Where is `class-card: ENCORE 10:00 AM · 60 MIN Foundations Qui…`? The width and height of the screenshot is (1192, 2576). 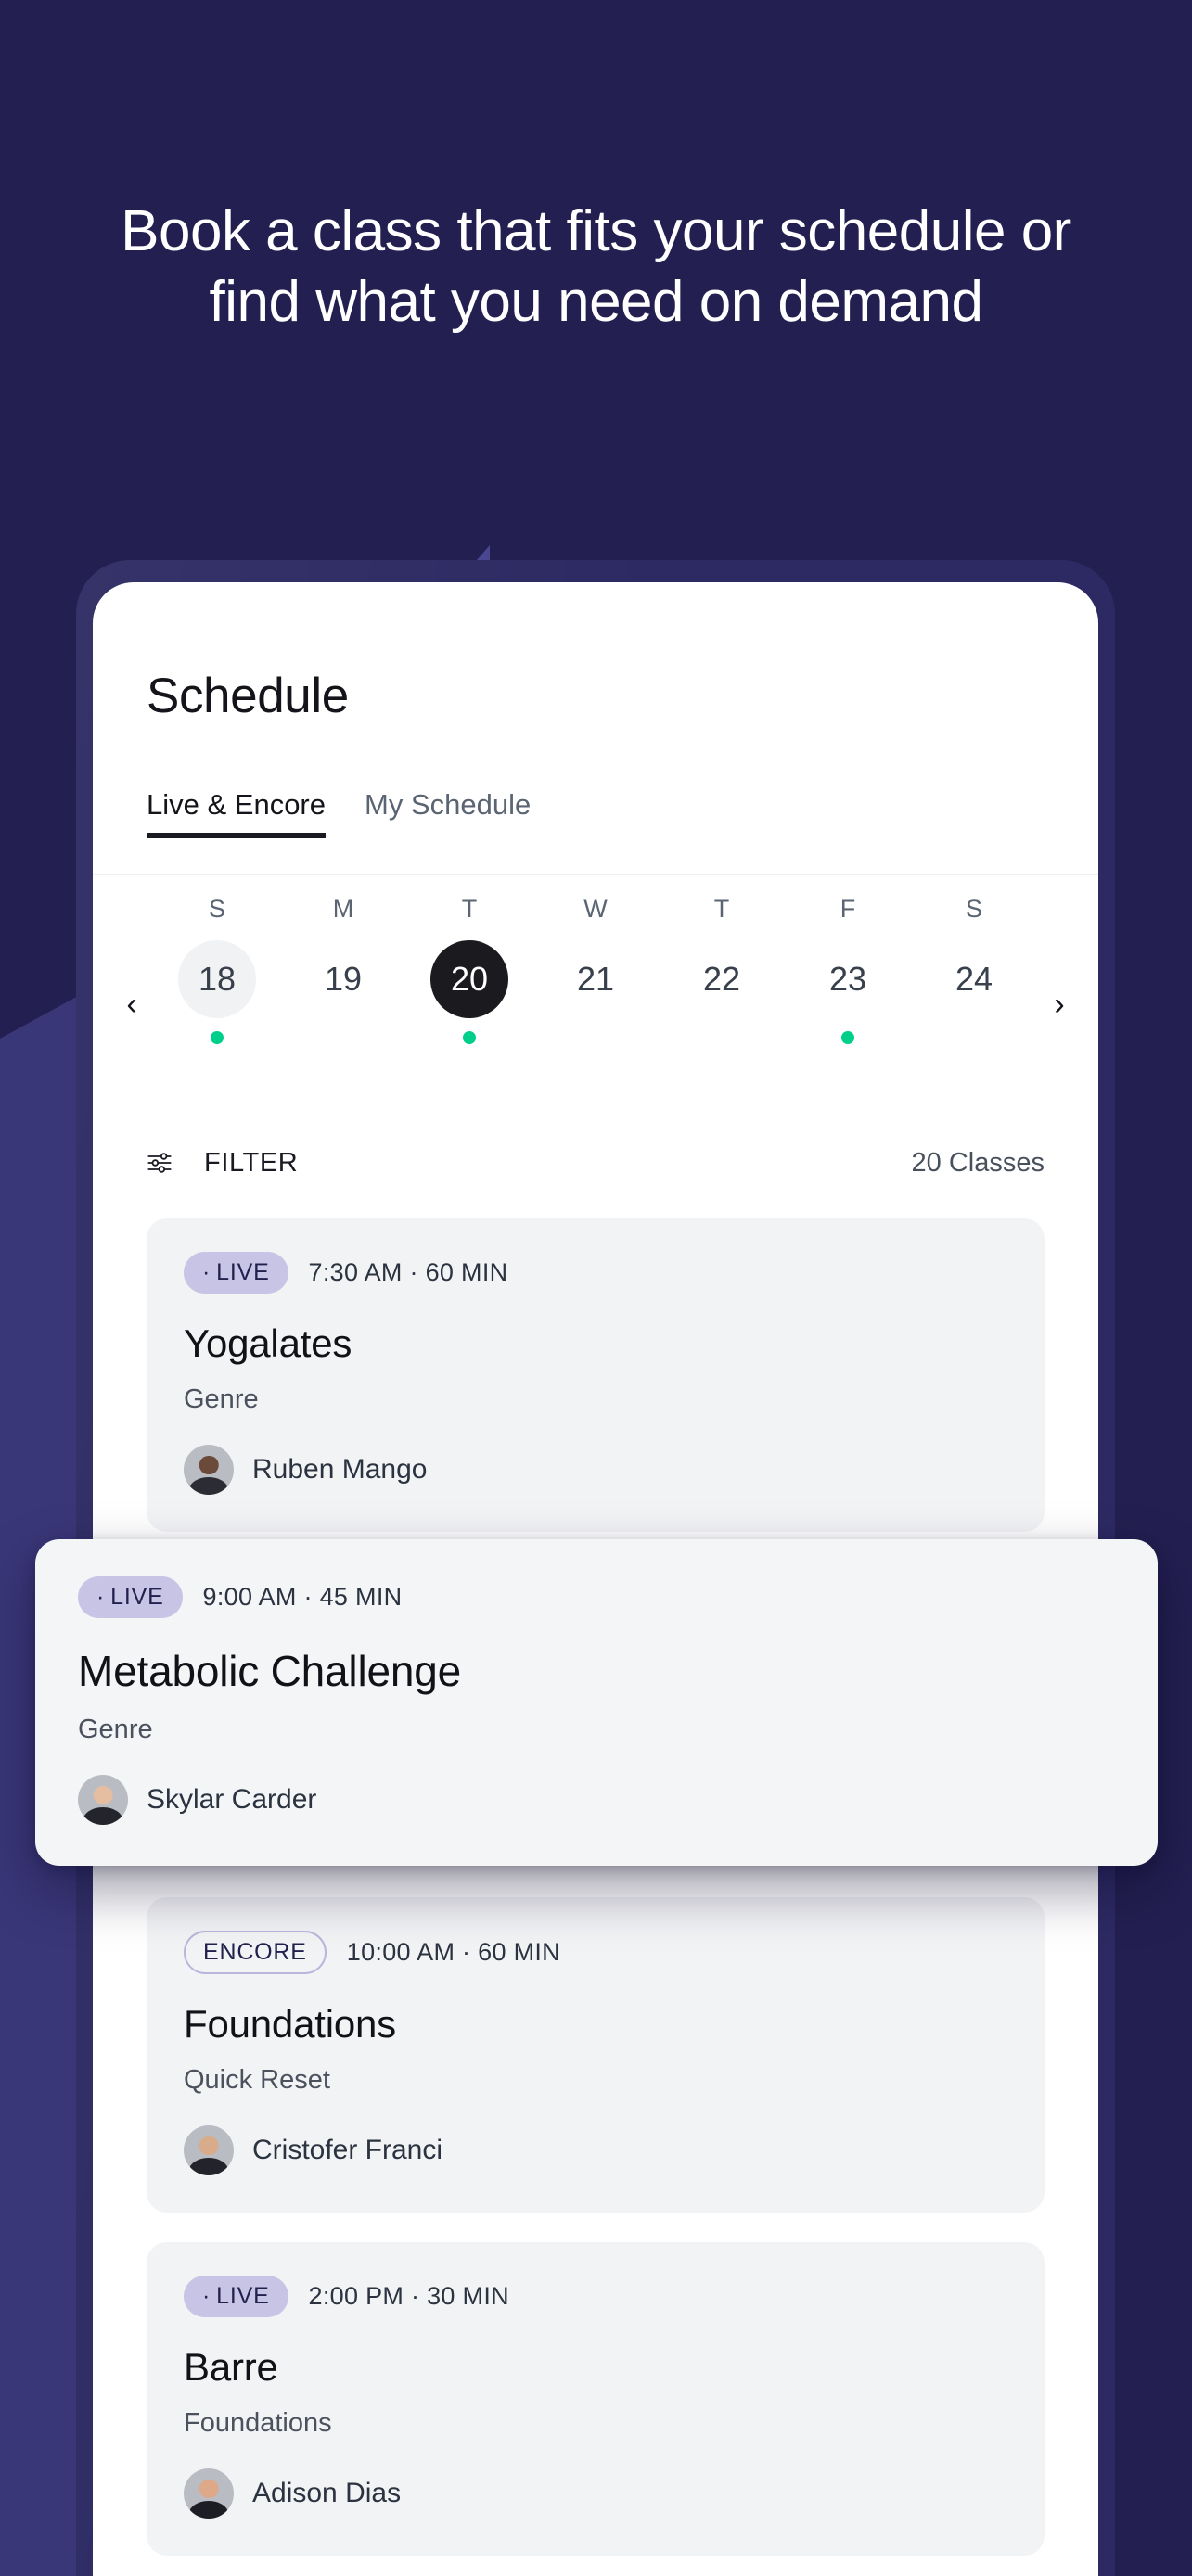
class-card: ENCORE 10:00 AM · 60 MIN Foundations Qui… is located at coordinates (596, 2055).